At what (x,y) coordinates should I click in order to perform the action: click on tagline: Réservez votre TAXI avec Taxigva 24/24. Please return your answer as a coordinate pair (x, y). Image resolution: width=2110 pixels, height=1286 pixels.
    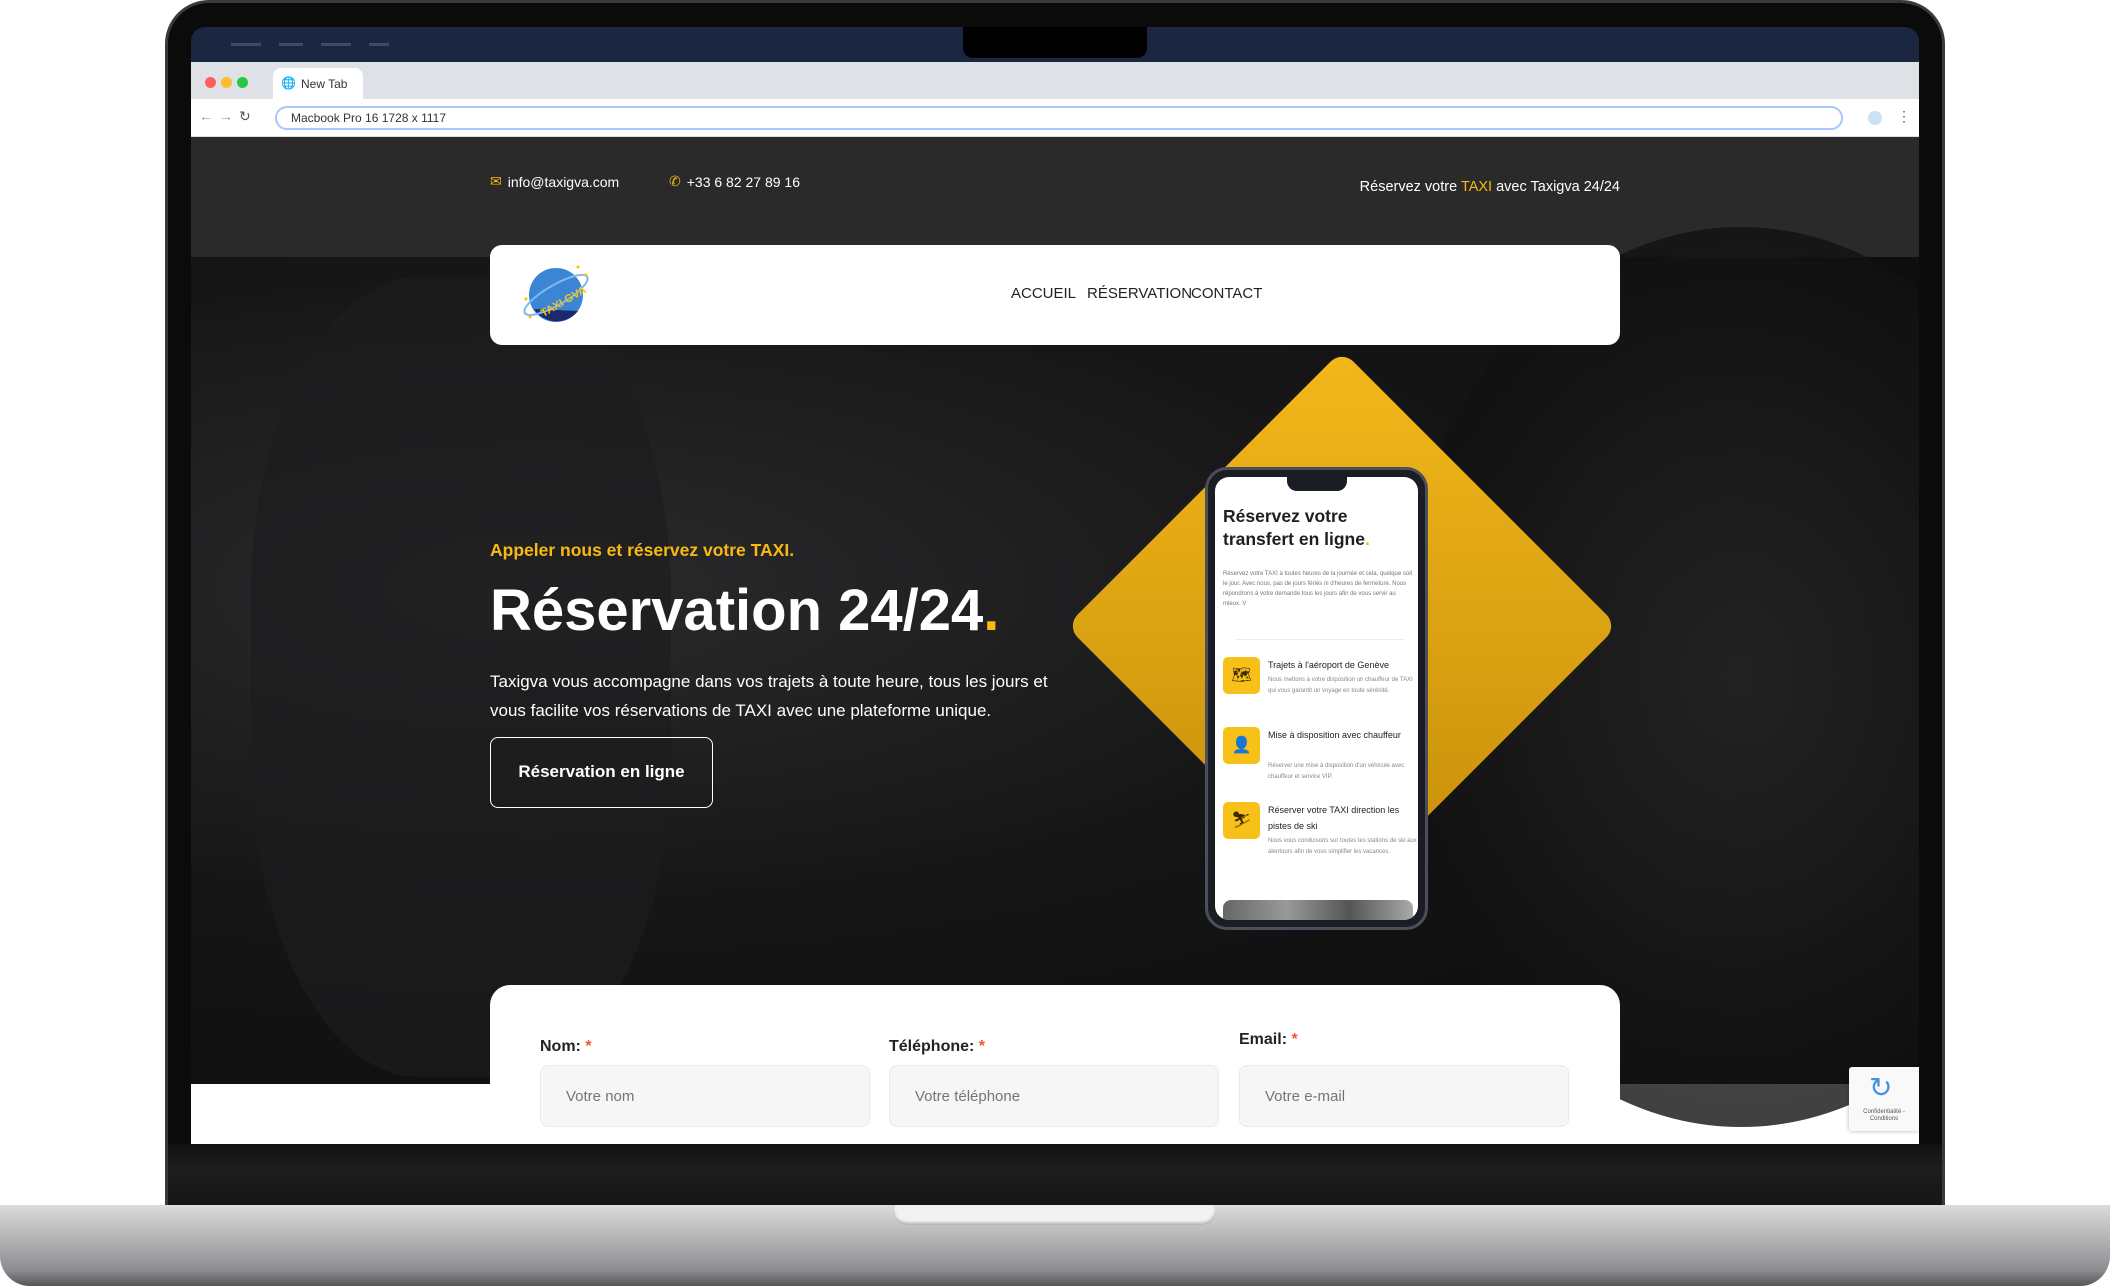
    Looking at the image, I should click on (1490, 187).